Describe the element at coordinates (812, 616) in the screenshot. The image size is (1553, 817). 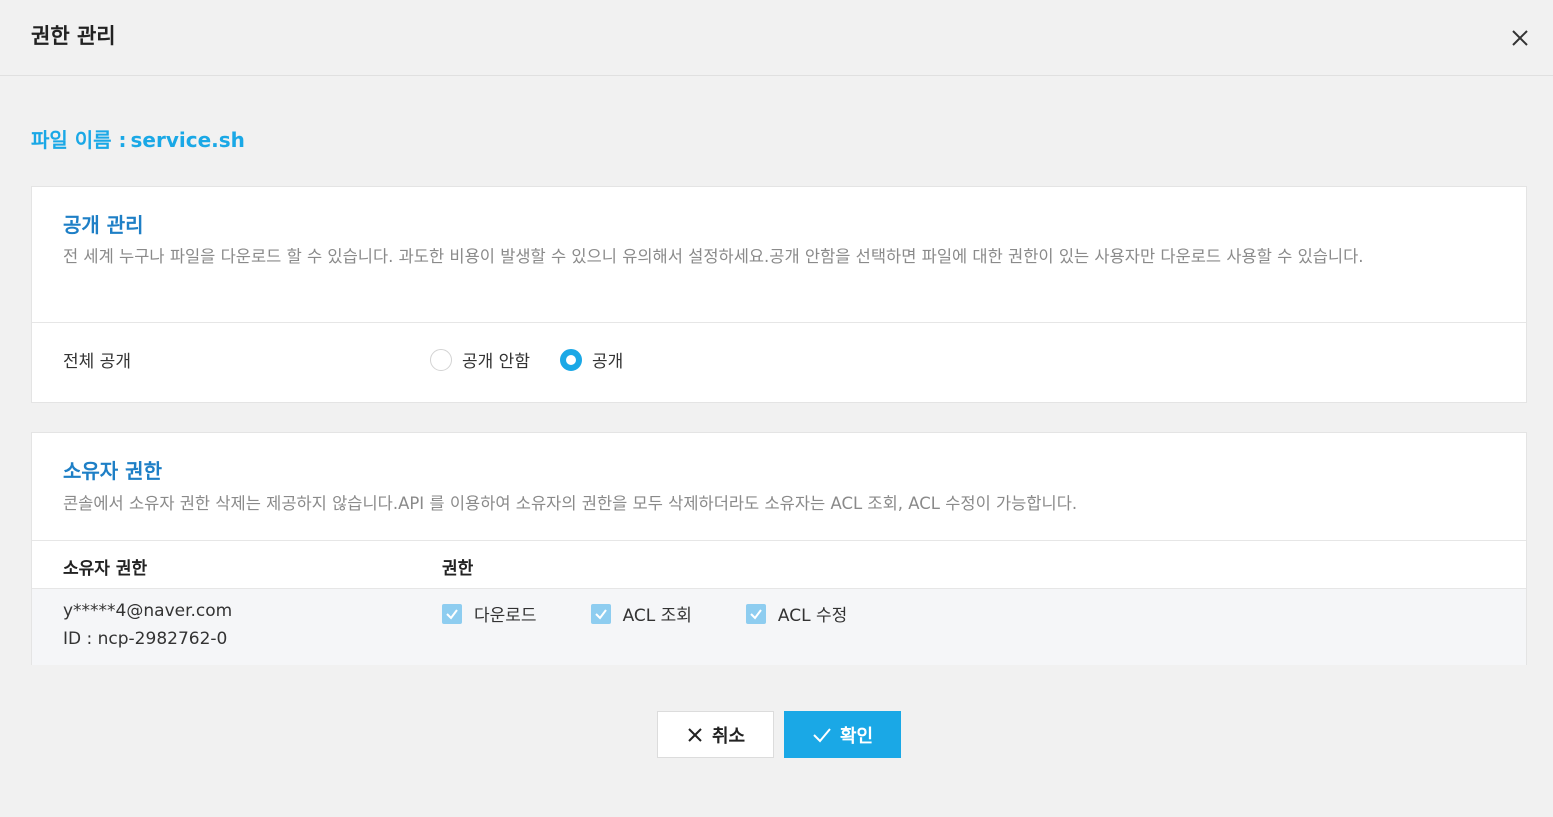
I see `permission-label: ACL 수정` at that location.